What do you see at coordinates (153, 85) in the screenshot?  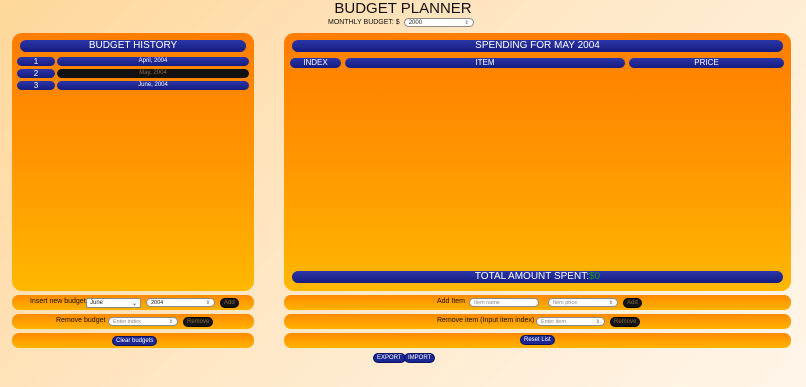 I see `history-item-june-2004: June, 2004` at bounding box center [153, 85].